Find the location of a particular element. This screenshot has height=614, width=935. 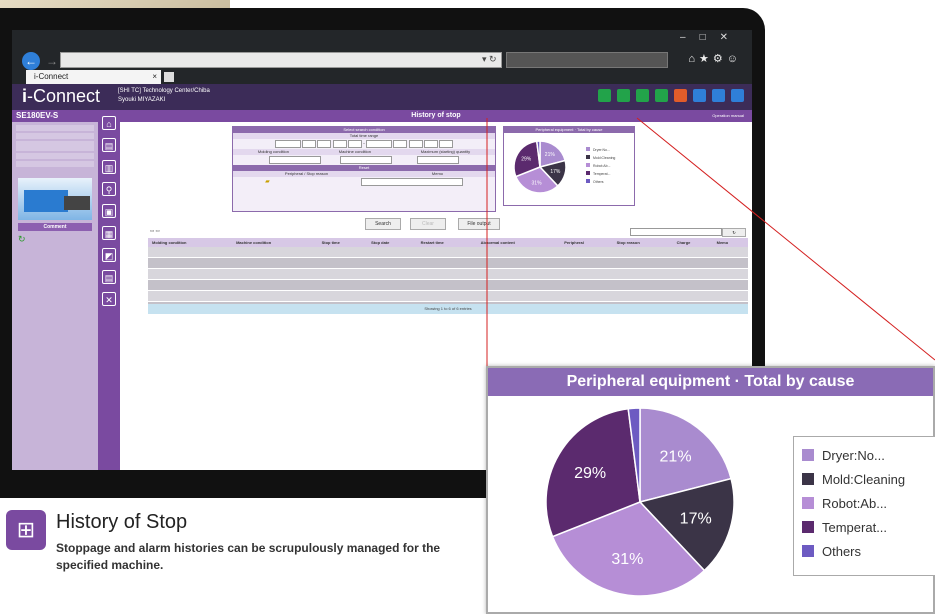

new-tab-button is located at coordinates (169, 77).